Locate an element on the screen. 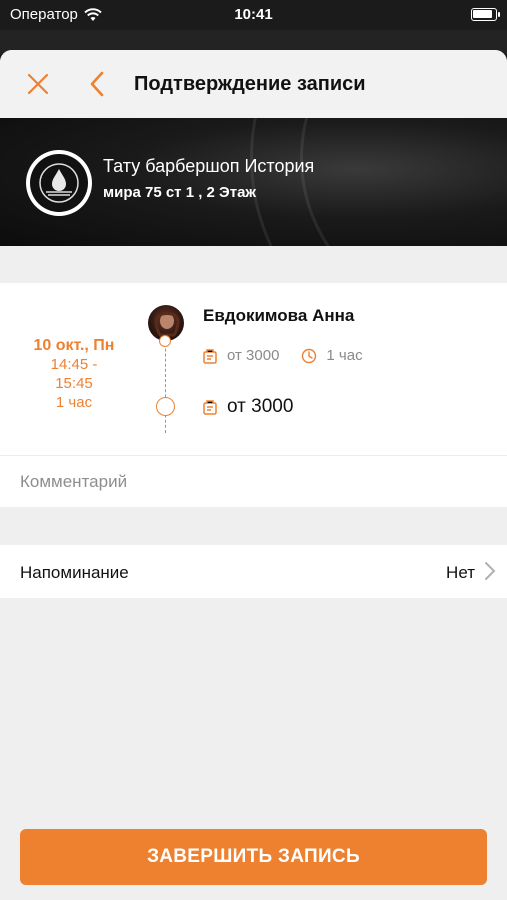  booking-duration: 1 час is located at coordinates (74, 402).